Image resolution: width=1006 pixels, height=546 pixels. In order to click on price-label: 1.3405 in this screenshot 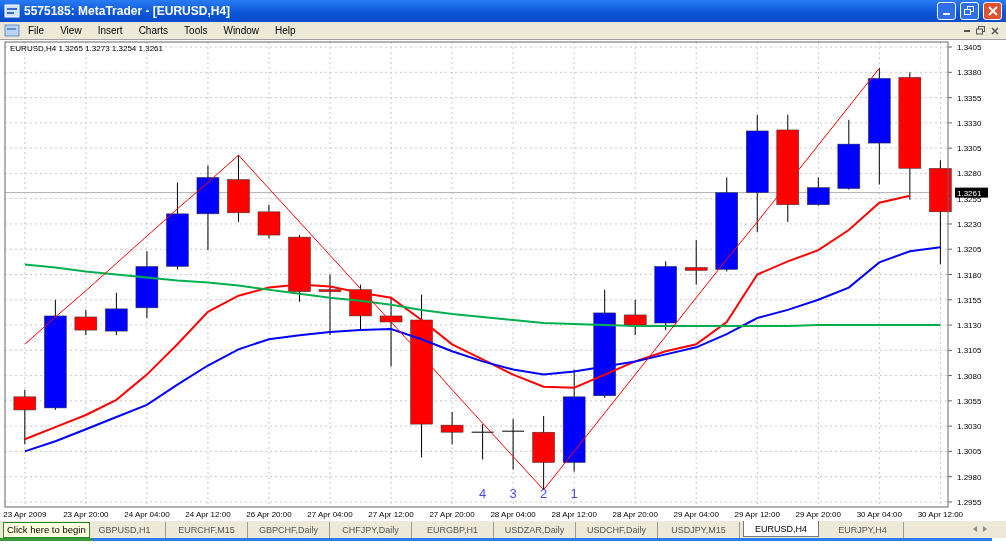, I will do `click(969, 48)`.